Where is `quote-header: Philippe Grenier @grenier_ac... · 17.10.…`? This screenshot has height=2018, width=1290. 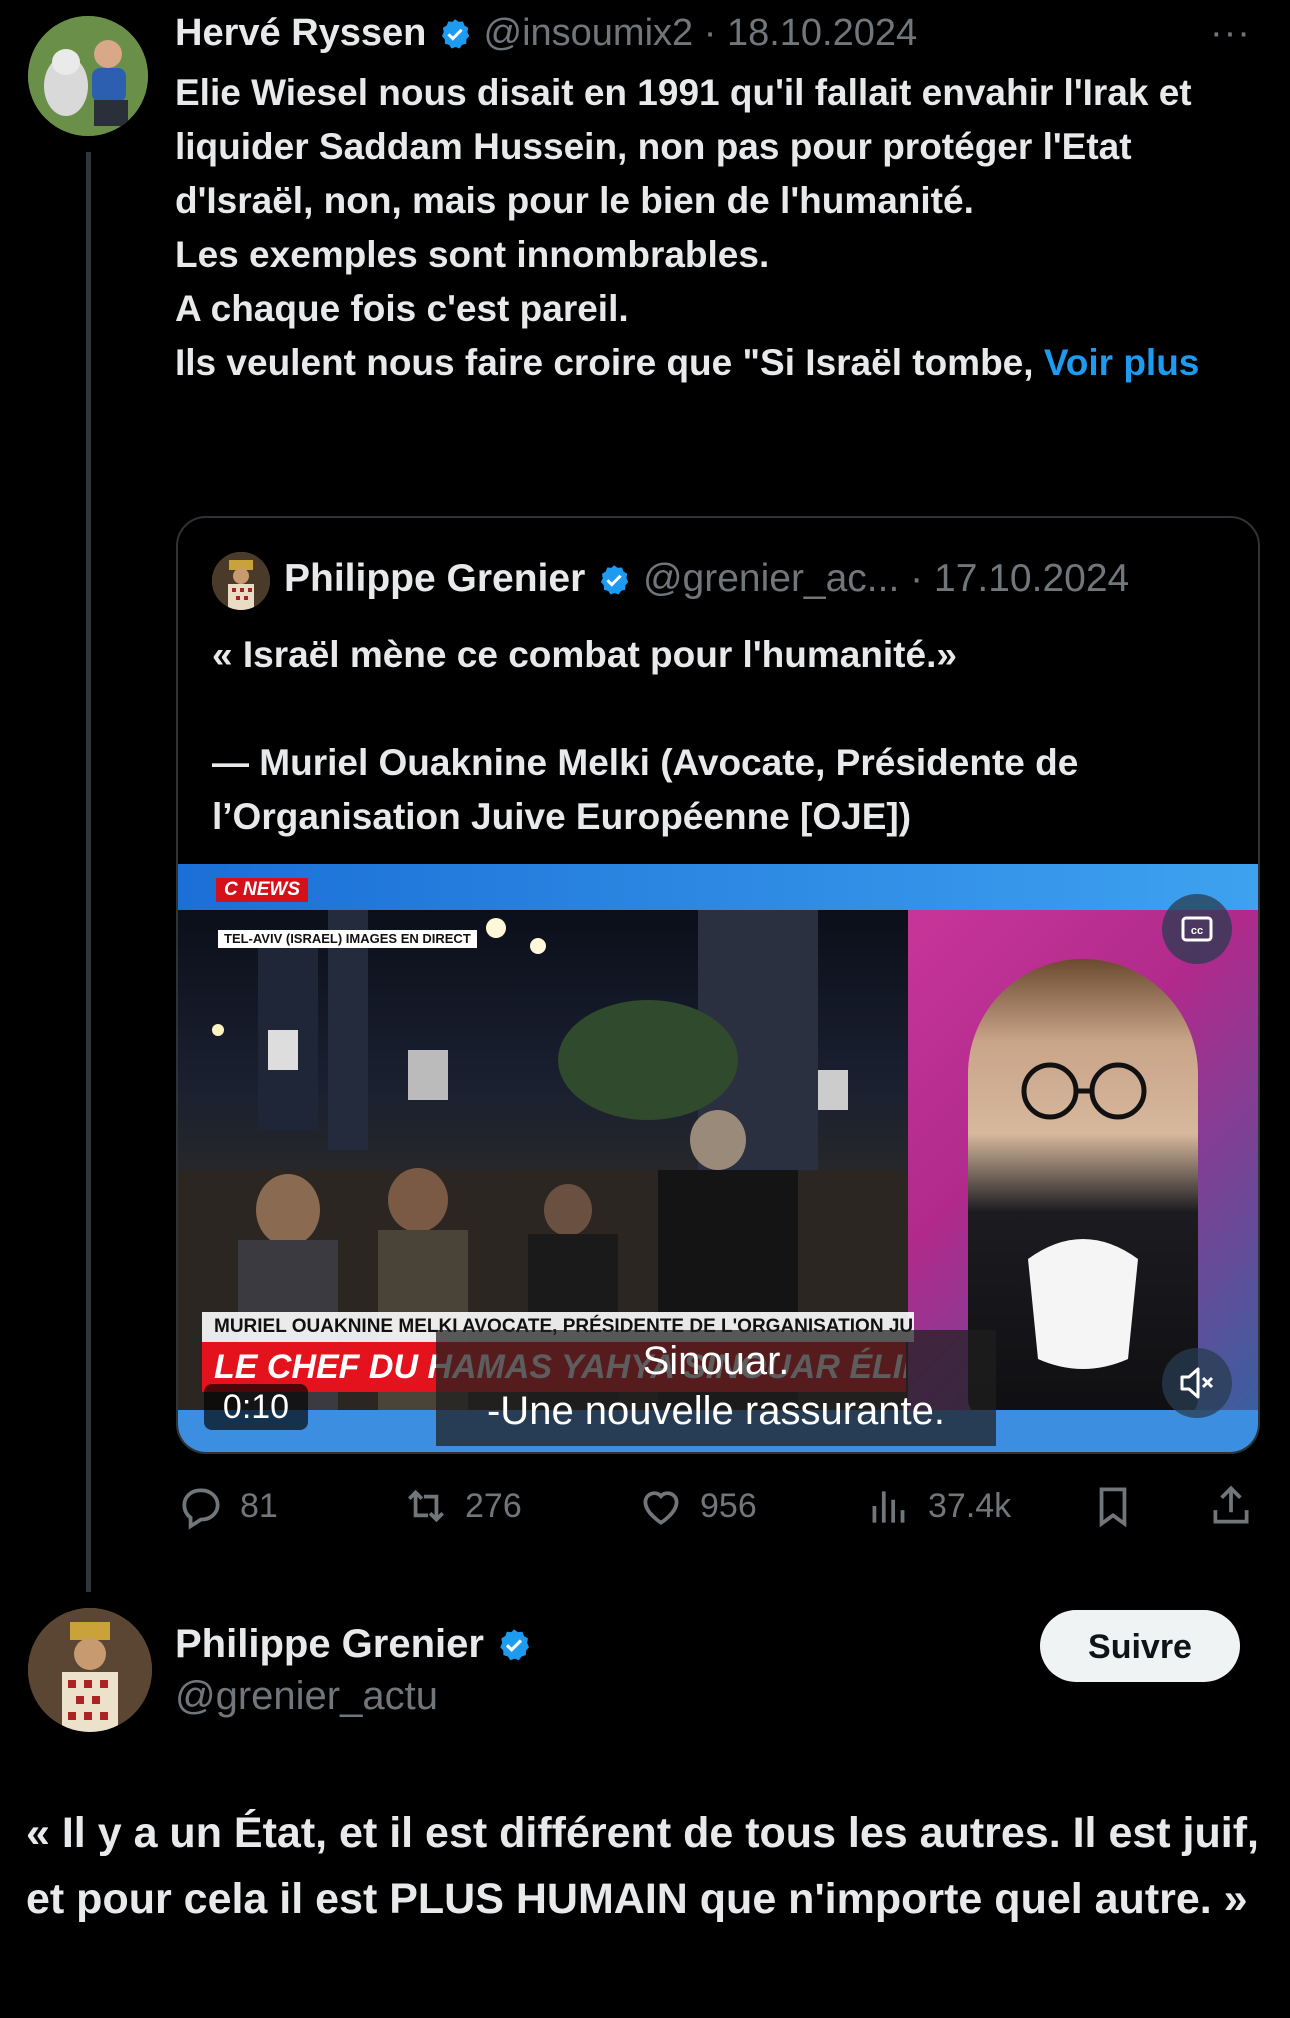 quote-header: Philippe Grenier @grenier_ac... · 17.10.… is located at coordinates (764, 579).